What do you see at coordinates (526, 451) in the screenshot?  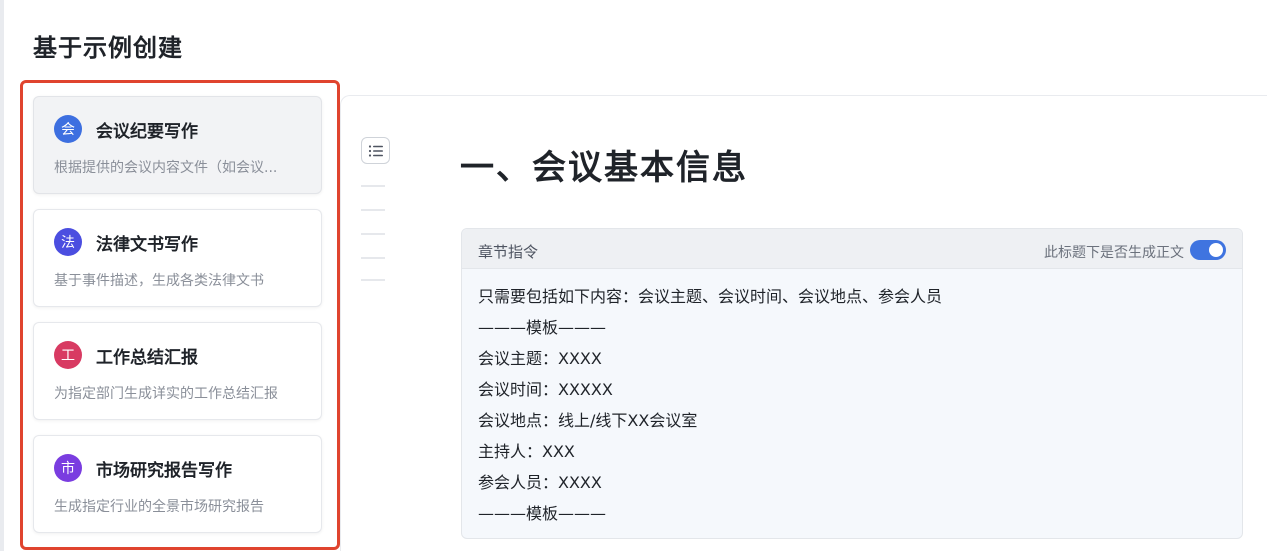 I see `instruction-line: 主持人：XXX` at bounding box center [526, 451].